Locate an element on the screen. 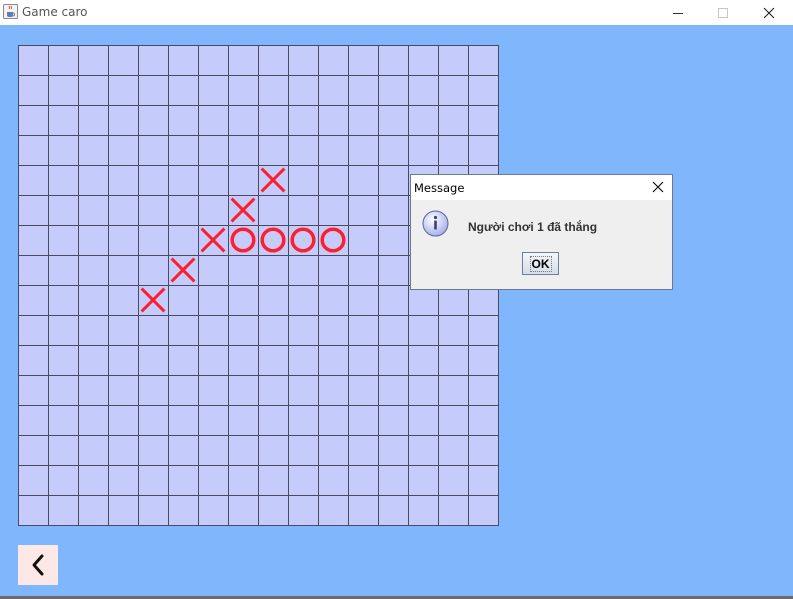  dialog-title: Message is located at coordinates (439, 188).